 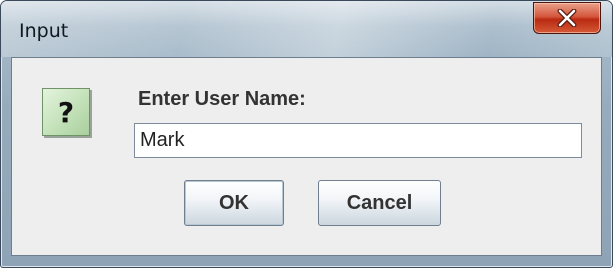 What do you see at coordinates (66, 112) in the screenshot?
I see `question-icon: ?` at bounding box center [66, 112].